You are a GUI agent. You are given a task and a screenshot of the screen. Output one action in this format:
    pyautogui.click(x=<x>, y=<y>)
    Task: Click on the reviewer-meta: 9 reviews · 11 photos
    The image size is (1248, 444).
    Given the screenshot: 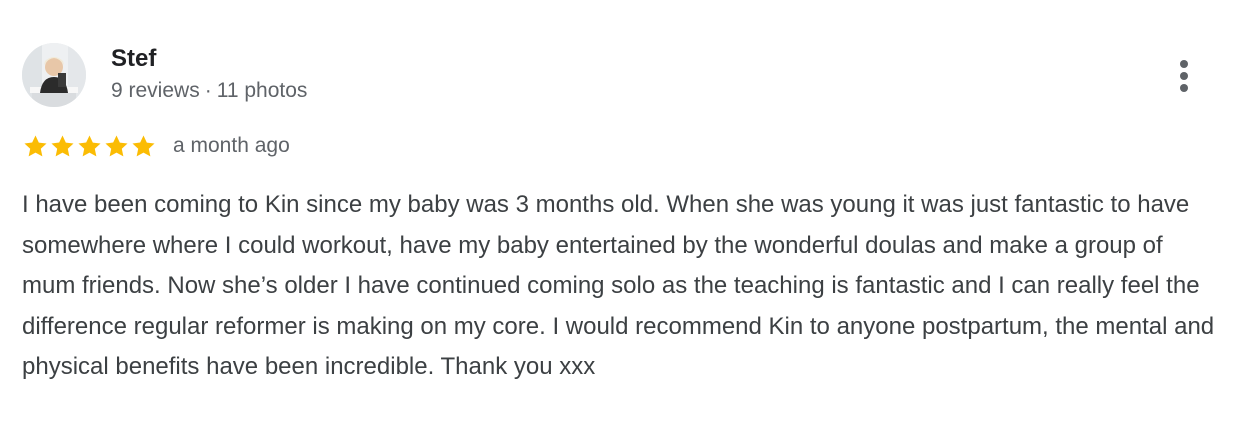 What is the action you would take?
    pyautogui.click(x=209, y=91)
    